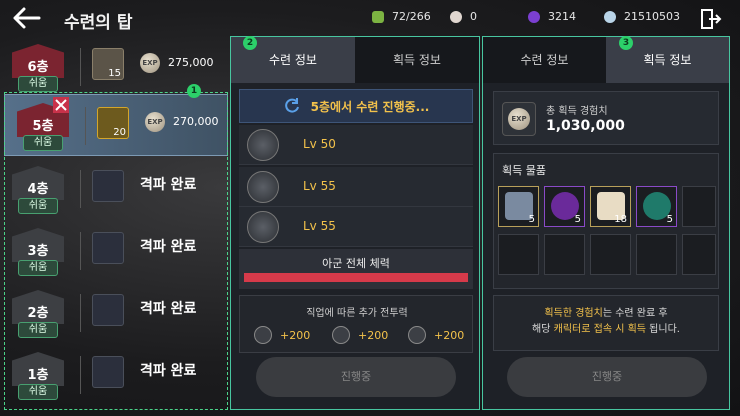 The image size is (740, 416). What do you see at coordinates (356, 324) in the screenshot?
I see `class-bonus-box: 직업에 따른 추가 전투력 +200 +200 +200` at bounding box center [356, 324].